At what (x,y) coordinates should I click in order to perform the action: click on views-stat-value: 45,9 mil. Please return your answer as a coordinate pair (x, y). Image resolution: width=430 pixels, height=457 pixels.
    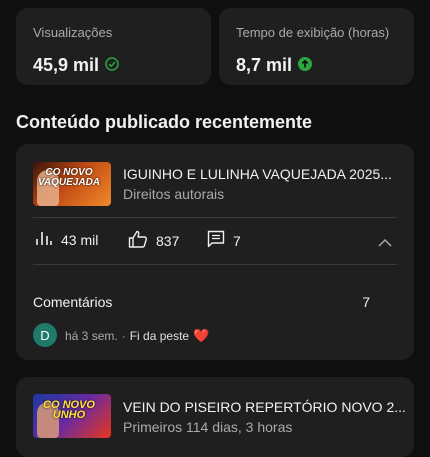
    Looking at the image, I should click on (66, 65).